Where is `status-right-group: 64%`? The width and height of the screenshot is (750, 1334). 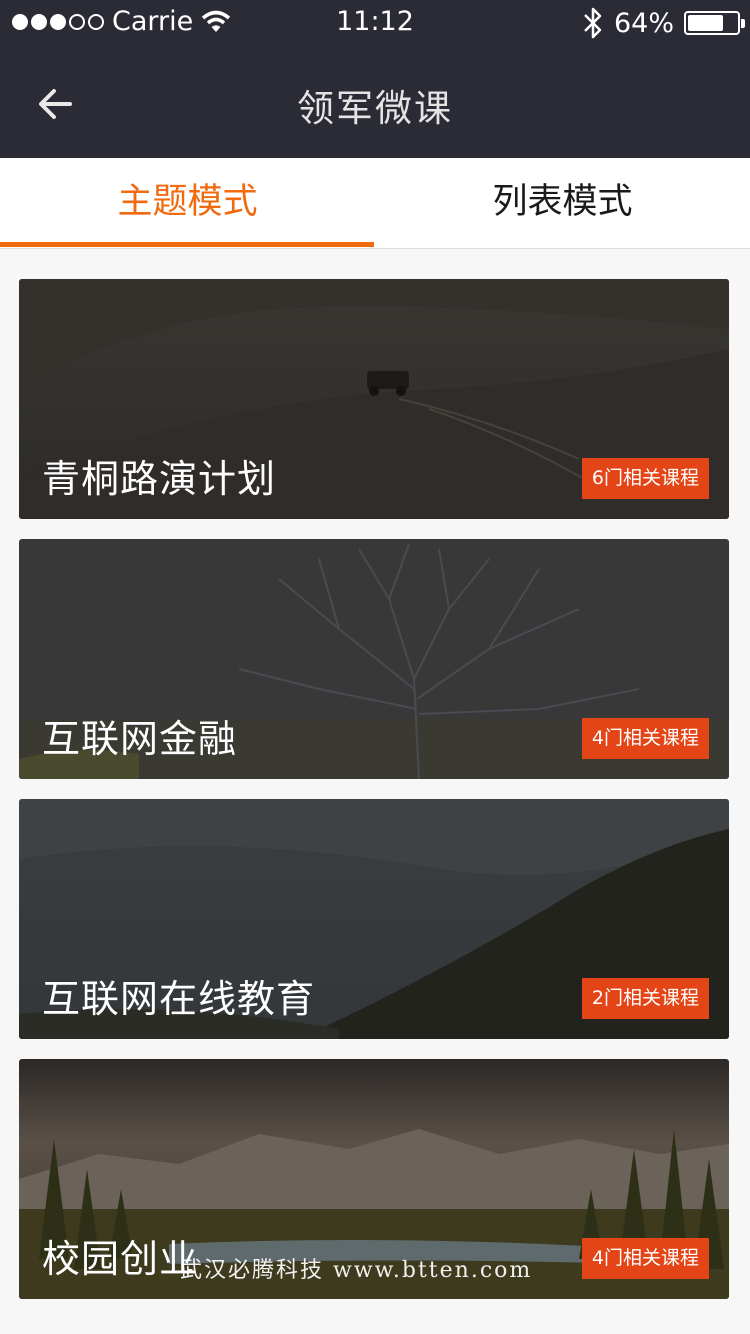
status-right-group: 64% is located at coordinates (663, 23).